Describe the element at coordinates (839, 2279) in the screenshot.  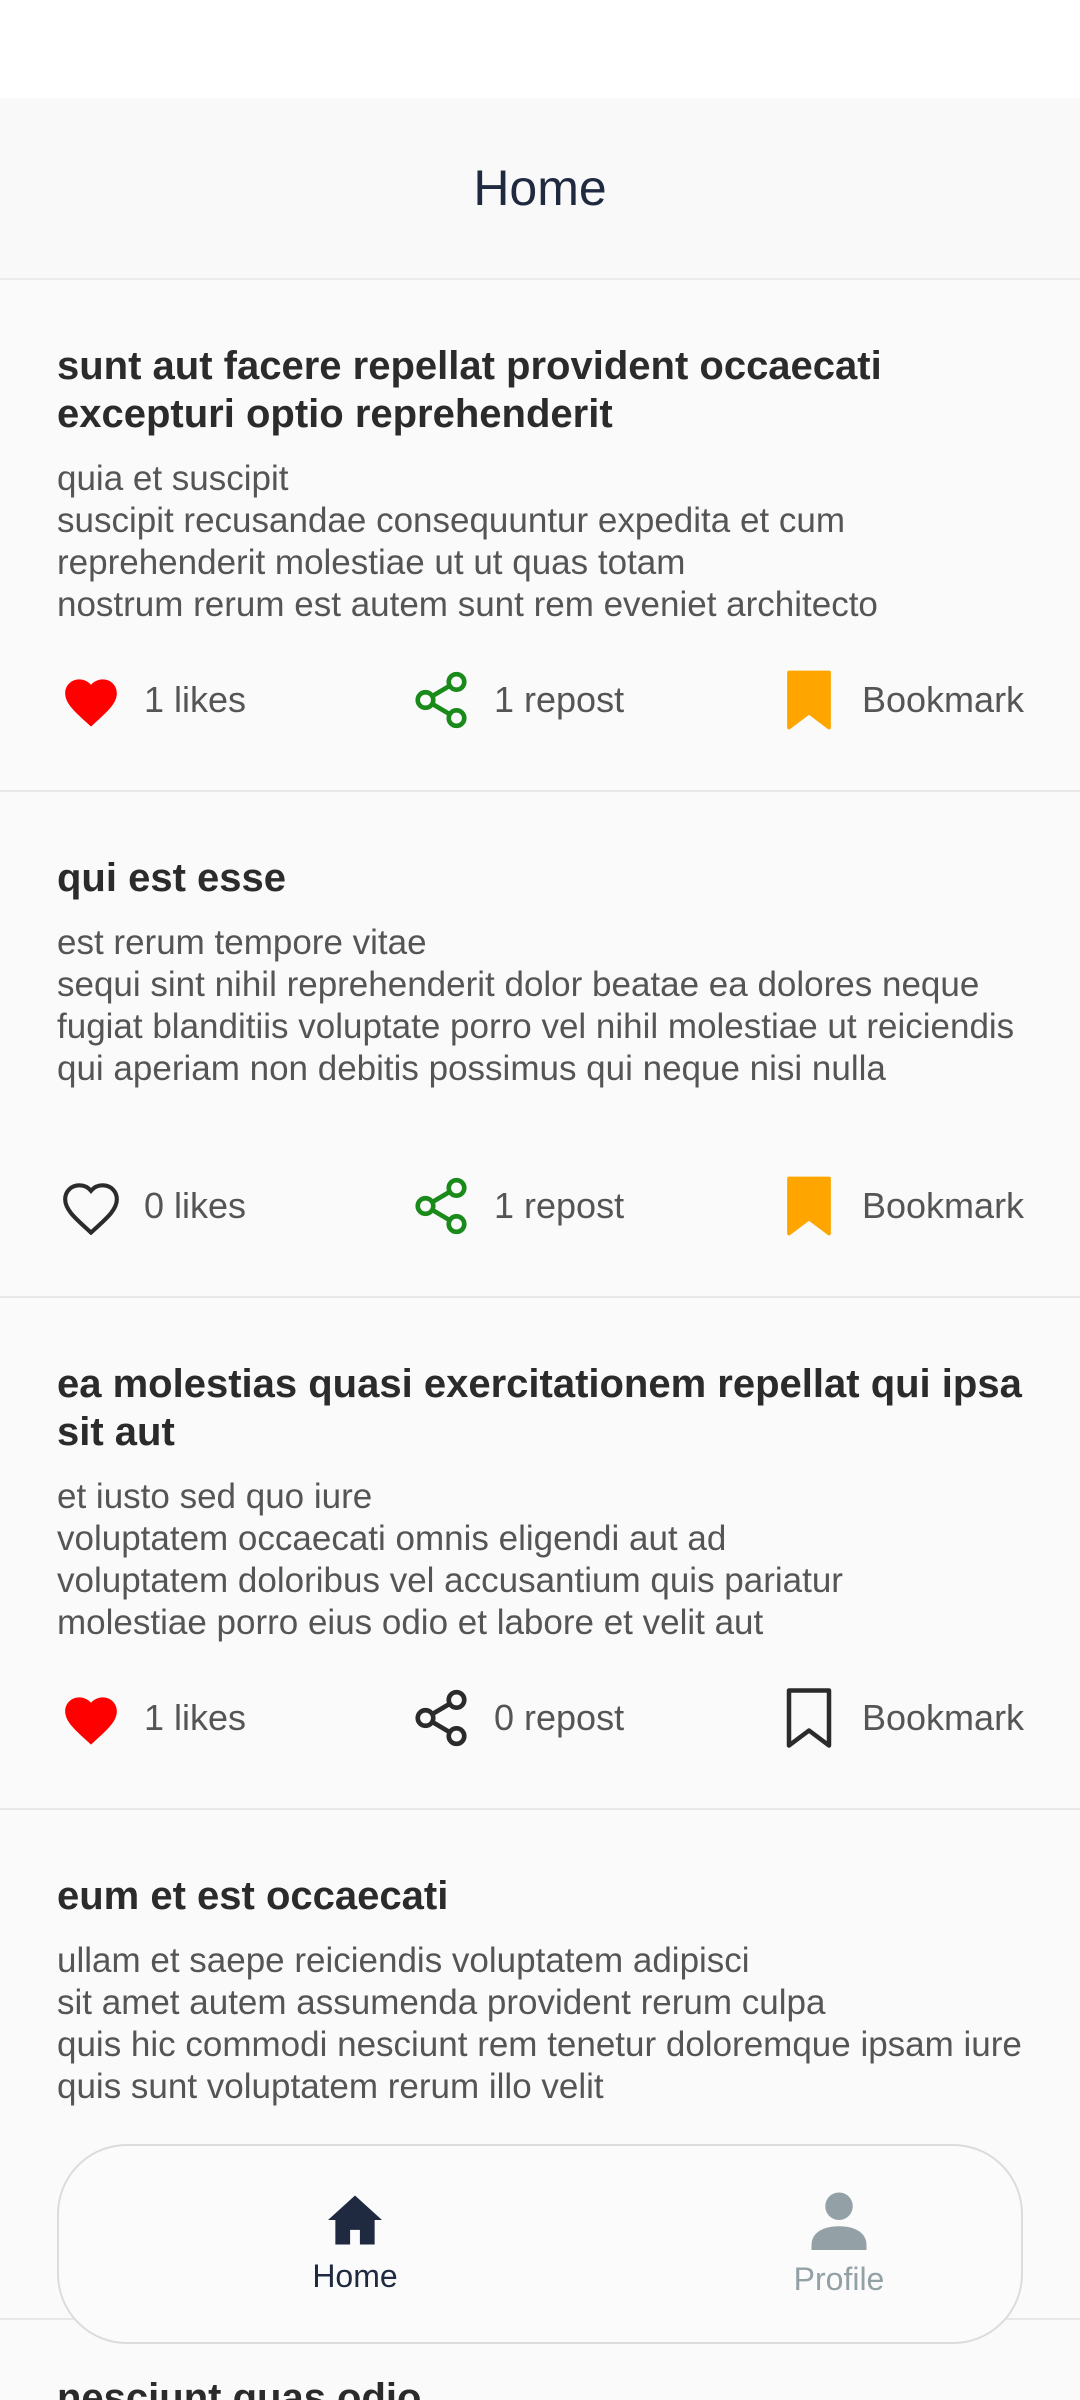
I see `nav-profile-label: Profile` at that location.